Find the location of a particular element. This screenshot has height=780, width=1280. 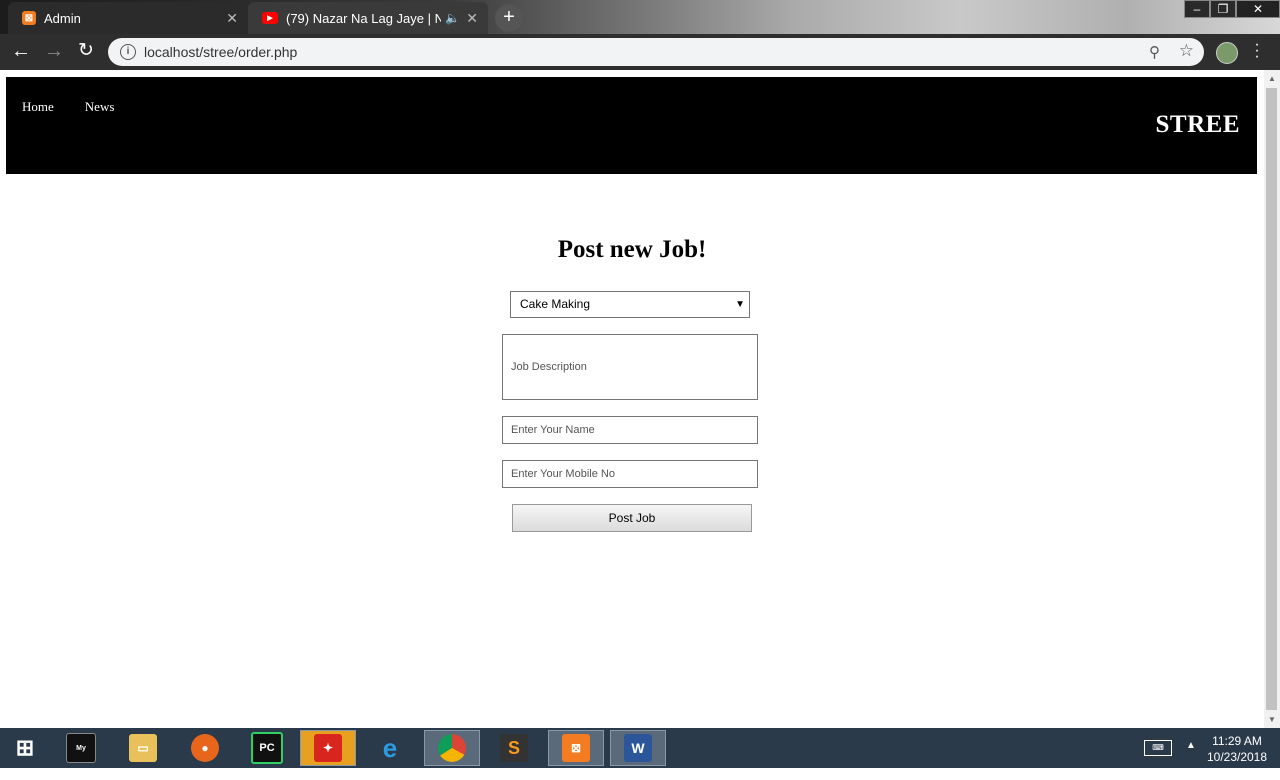

site-header: Home News STREE is located at coordinates (631, 125).